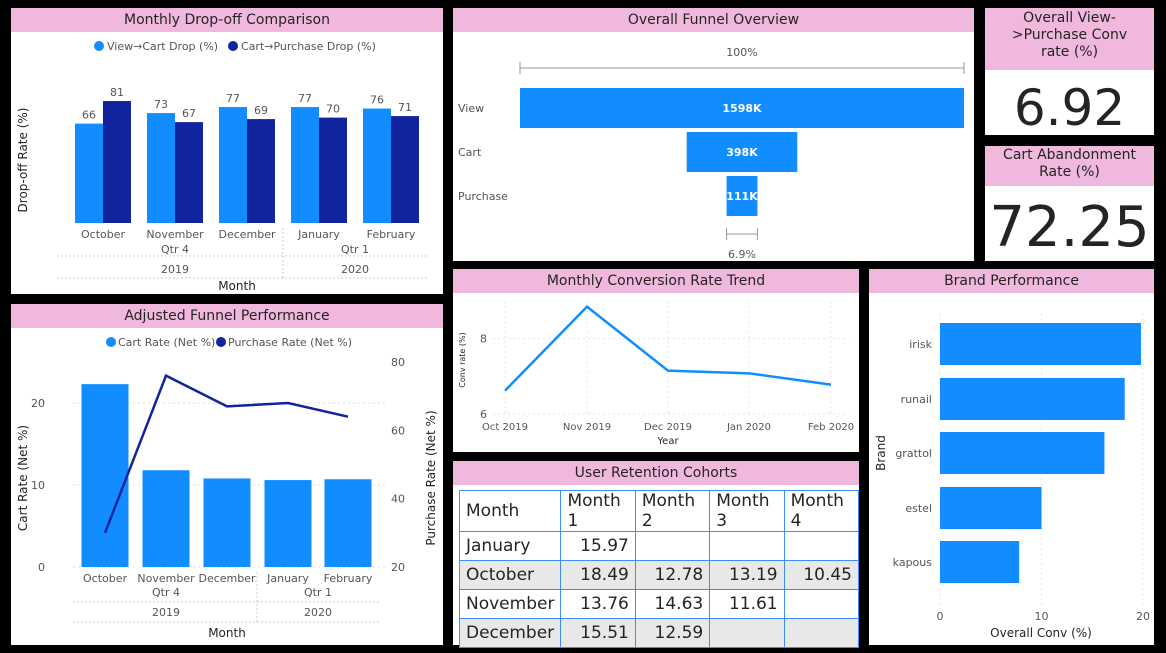 Image resolution: width=1166 pixels, height=653 pixels. I want to click on kpi-abandon-card: Cart Abandonment Rate (%) 72.25, so click(1069, 203).